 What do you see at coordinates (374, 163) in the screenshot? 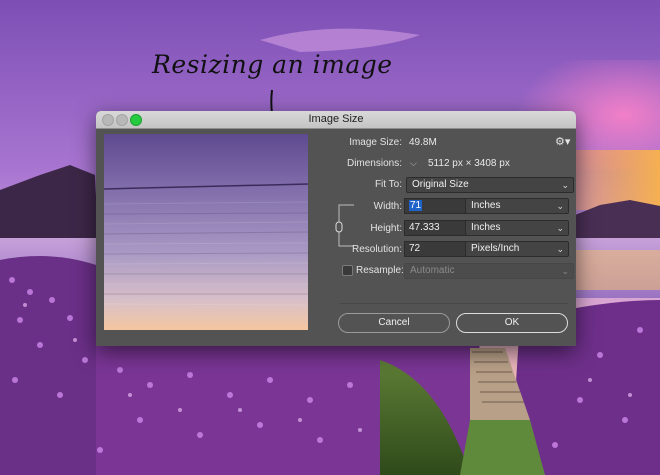
I see `dimensions-label: Dimensions:` at bounding box center [374, 163].